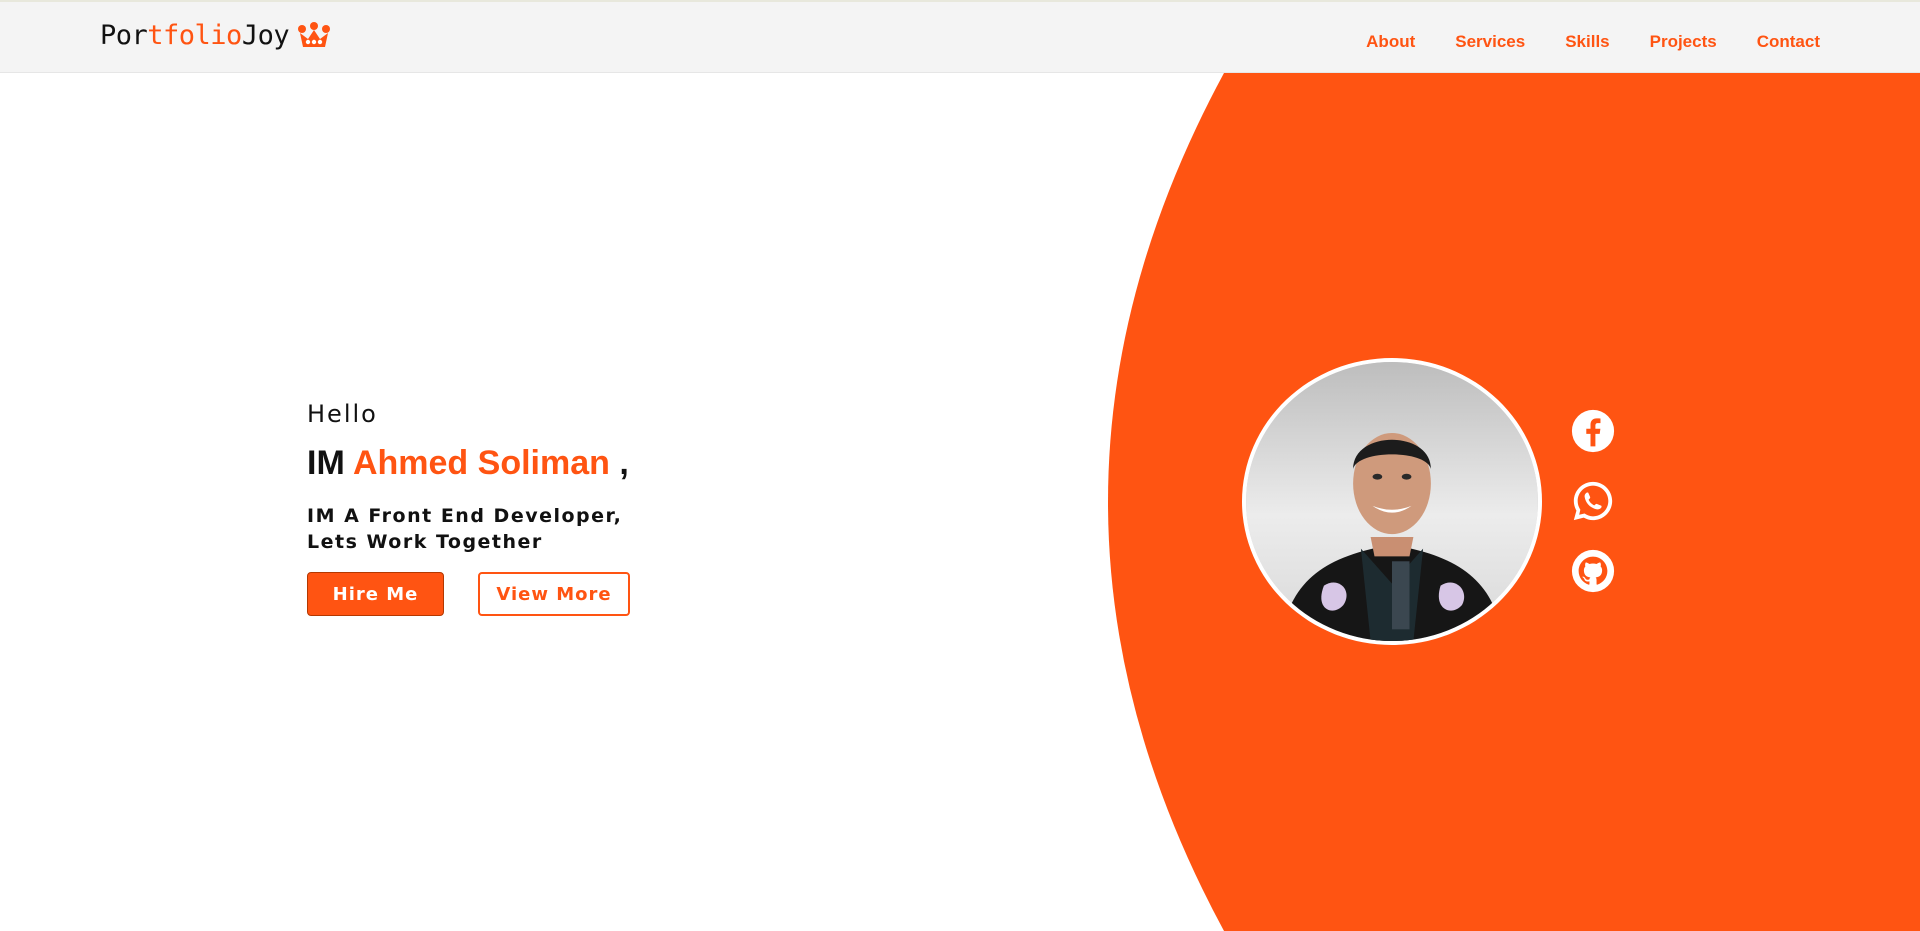  Describe the element at coordinates (1390, 42) in the screenshot. I see `nav-item-about: About` at that location.